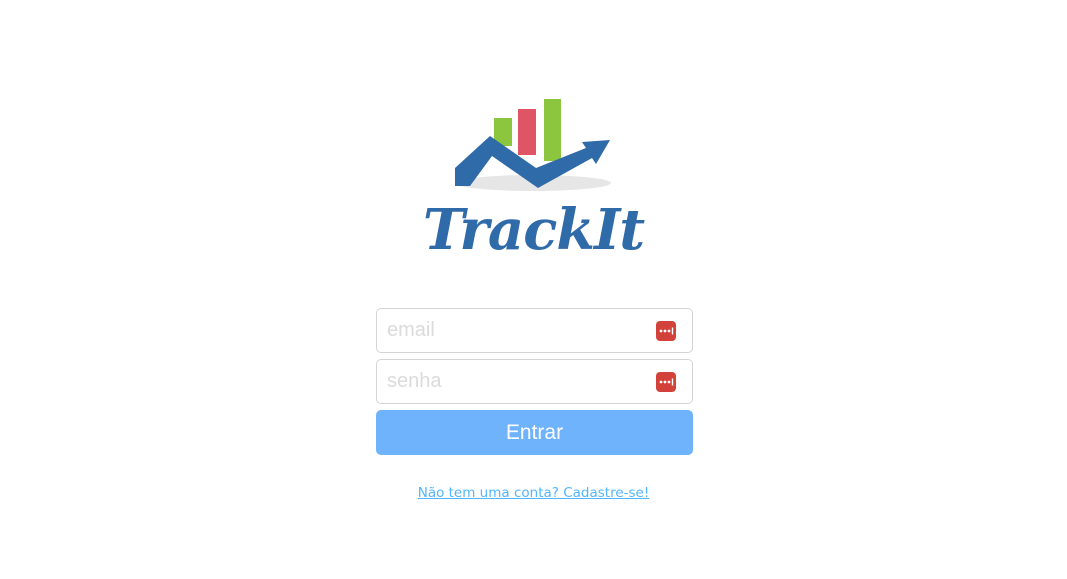 Image resolution: width=1067 pixels, height=579 pixels. What do you see at coordinates (533, 230) in the screenshot?
I see `brand-name: TrackIt` at bounding box center [533, 230].